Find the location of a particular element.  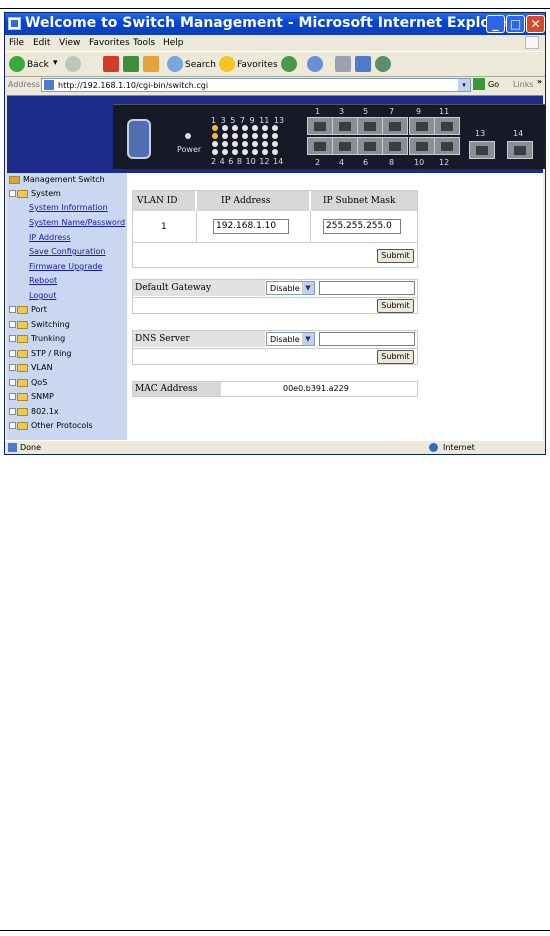

default-gateway-table: Default Gateway Disable ▼ Submit is located at coordinates (275, 296).